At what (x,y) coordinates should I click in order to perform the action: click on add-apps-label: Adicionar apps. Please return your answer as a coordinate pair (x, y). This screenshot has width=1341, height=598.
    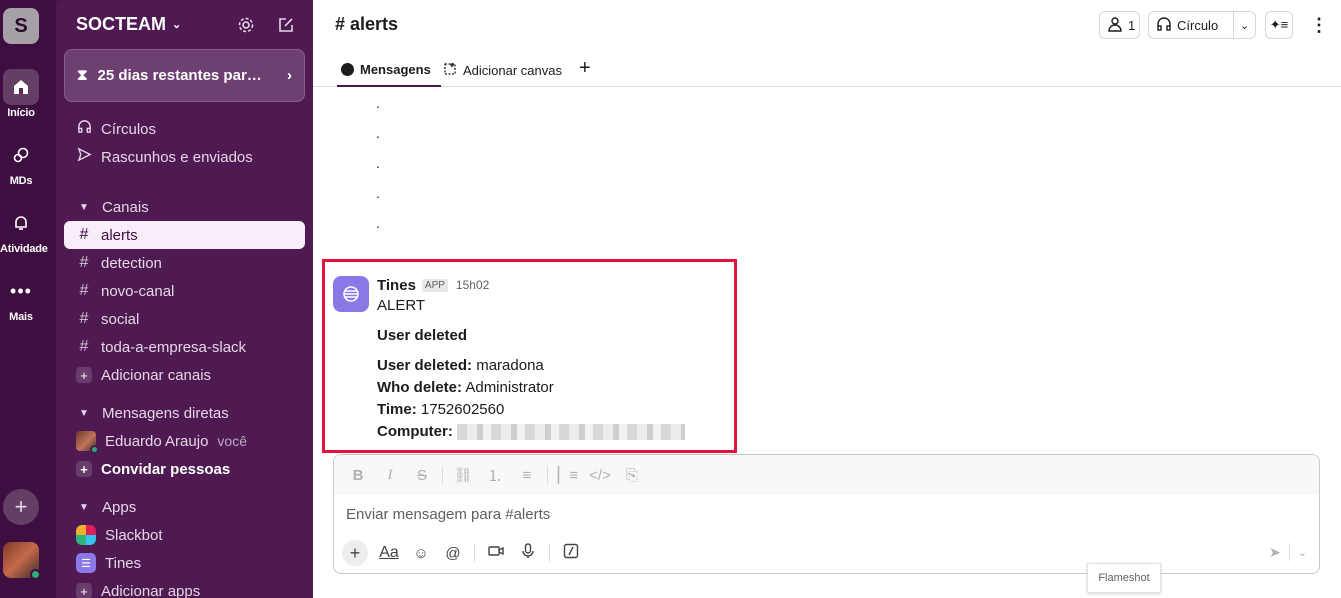
    Looking at the image, I should click on (151, 590).